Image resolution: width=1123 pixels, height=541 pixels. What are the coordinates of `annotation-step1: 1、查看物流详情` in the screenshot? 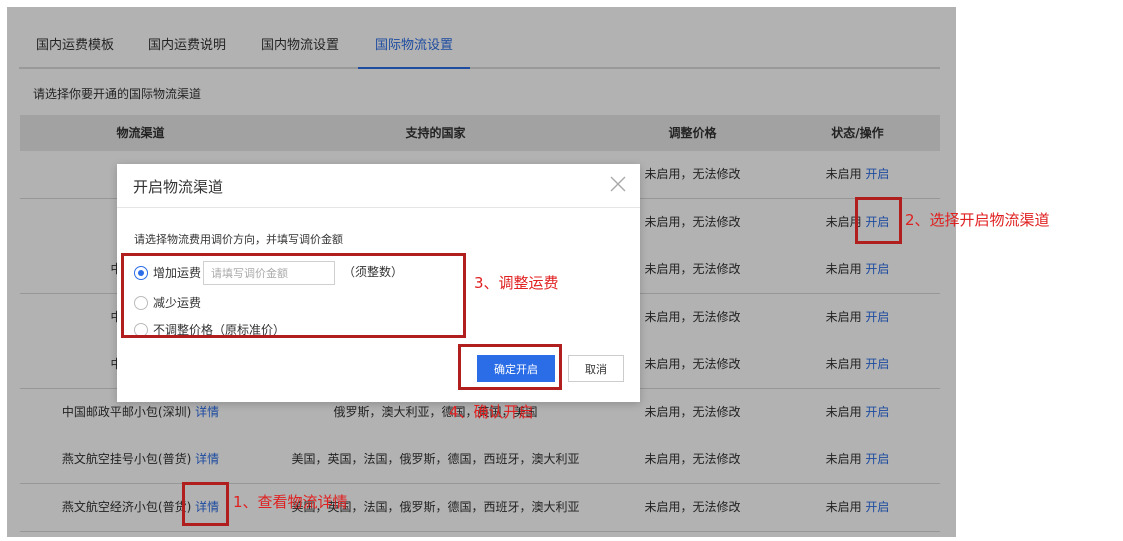 It's located at (290, 502).